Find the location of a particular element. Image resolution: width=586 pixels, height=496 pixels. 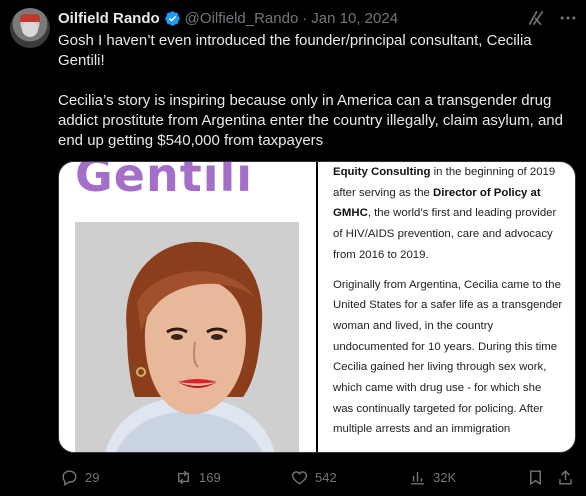

action-bar: 29 169 542 32K is located at coordinates (317, 477).